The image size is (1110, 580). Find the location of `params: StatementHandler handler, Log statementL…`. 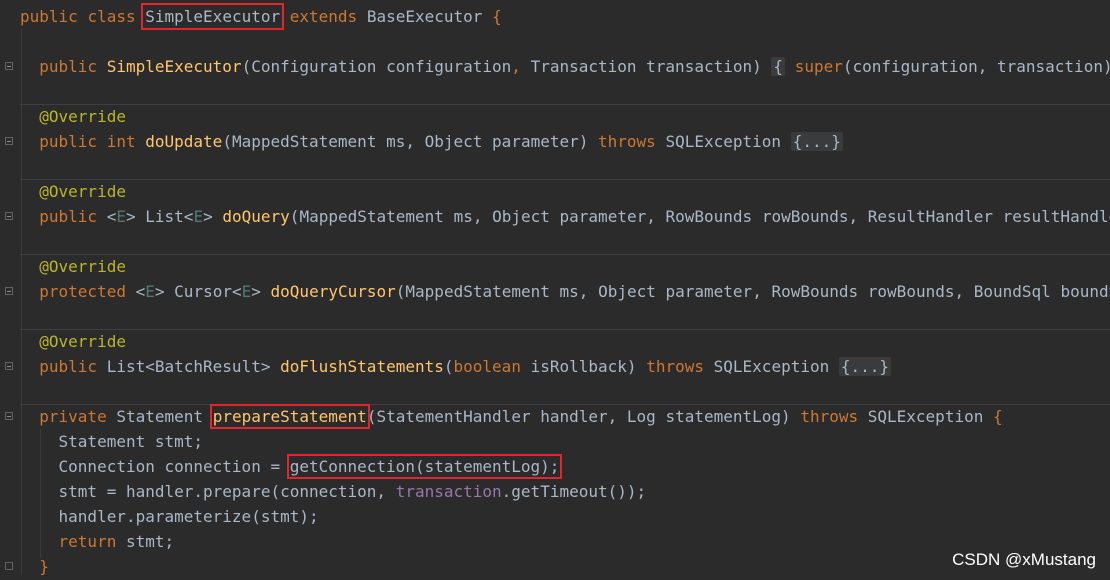

params: StatementHandler handler, Log statementL… is located at coordinates (579, 416).